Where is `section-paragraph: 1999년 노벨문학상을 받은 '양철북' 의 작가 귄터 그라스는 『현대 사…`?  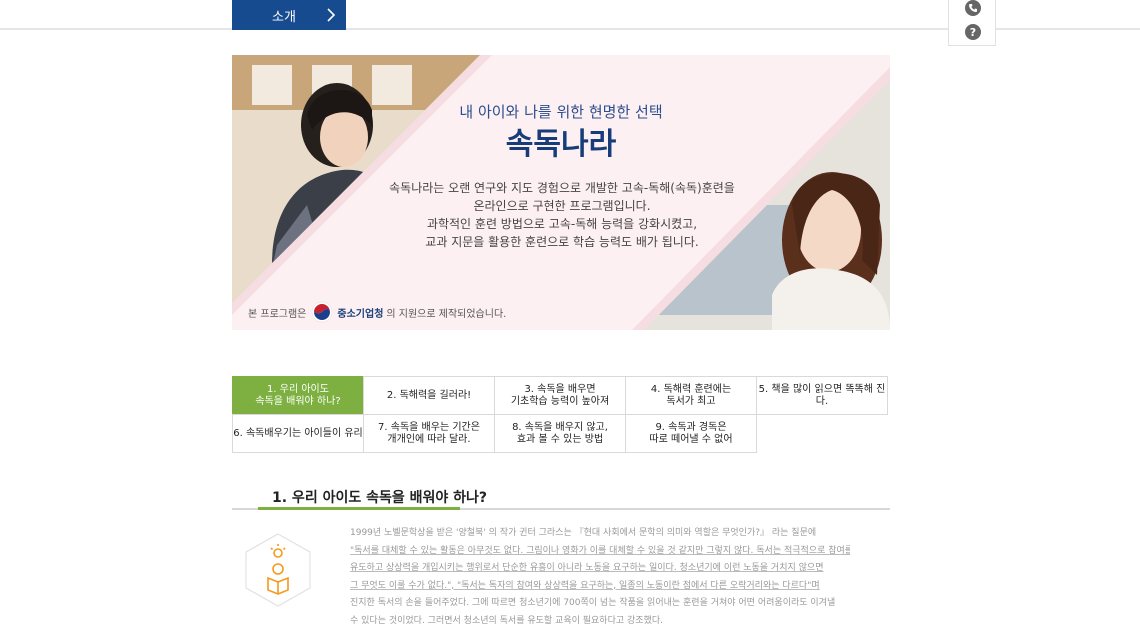
section-paragraph: 1999년 노벨문학상을 받은 '양철북' 의 작가 귄터 그라스는 『현대 사… is located at coordinates (600, 577).